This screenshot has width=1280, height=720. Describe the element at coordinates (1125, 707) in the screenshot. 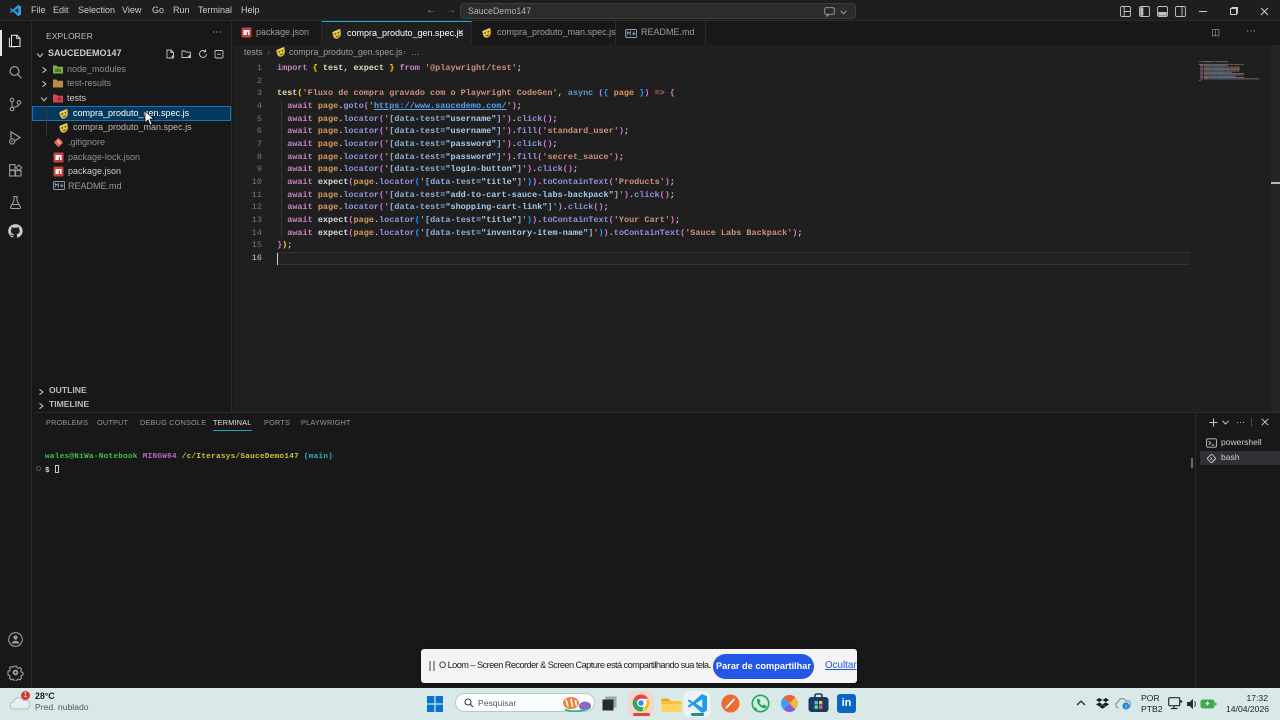

I see `svg-text: i` at that location.